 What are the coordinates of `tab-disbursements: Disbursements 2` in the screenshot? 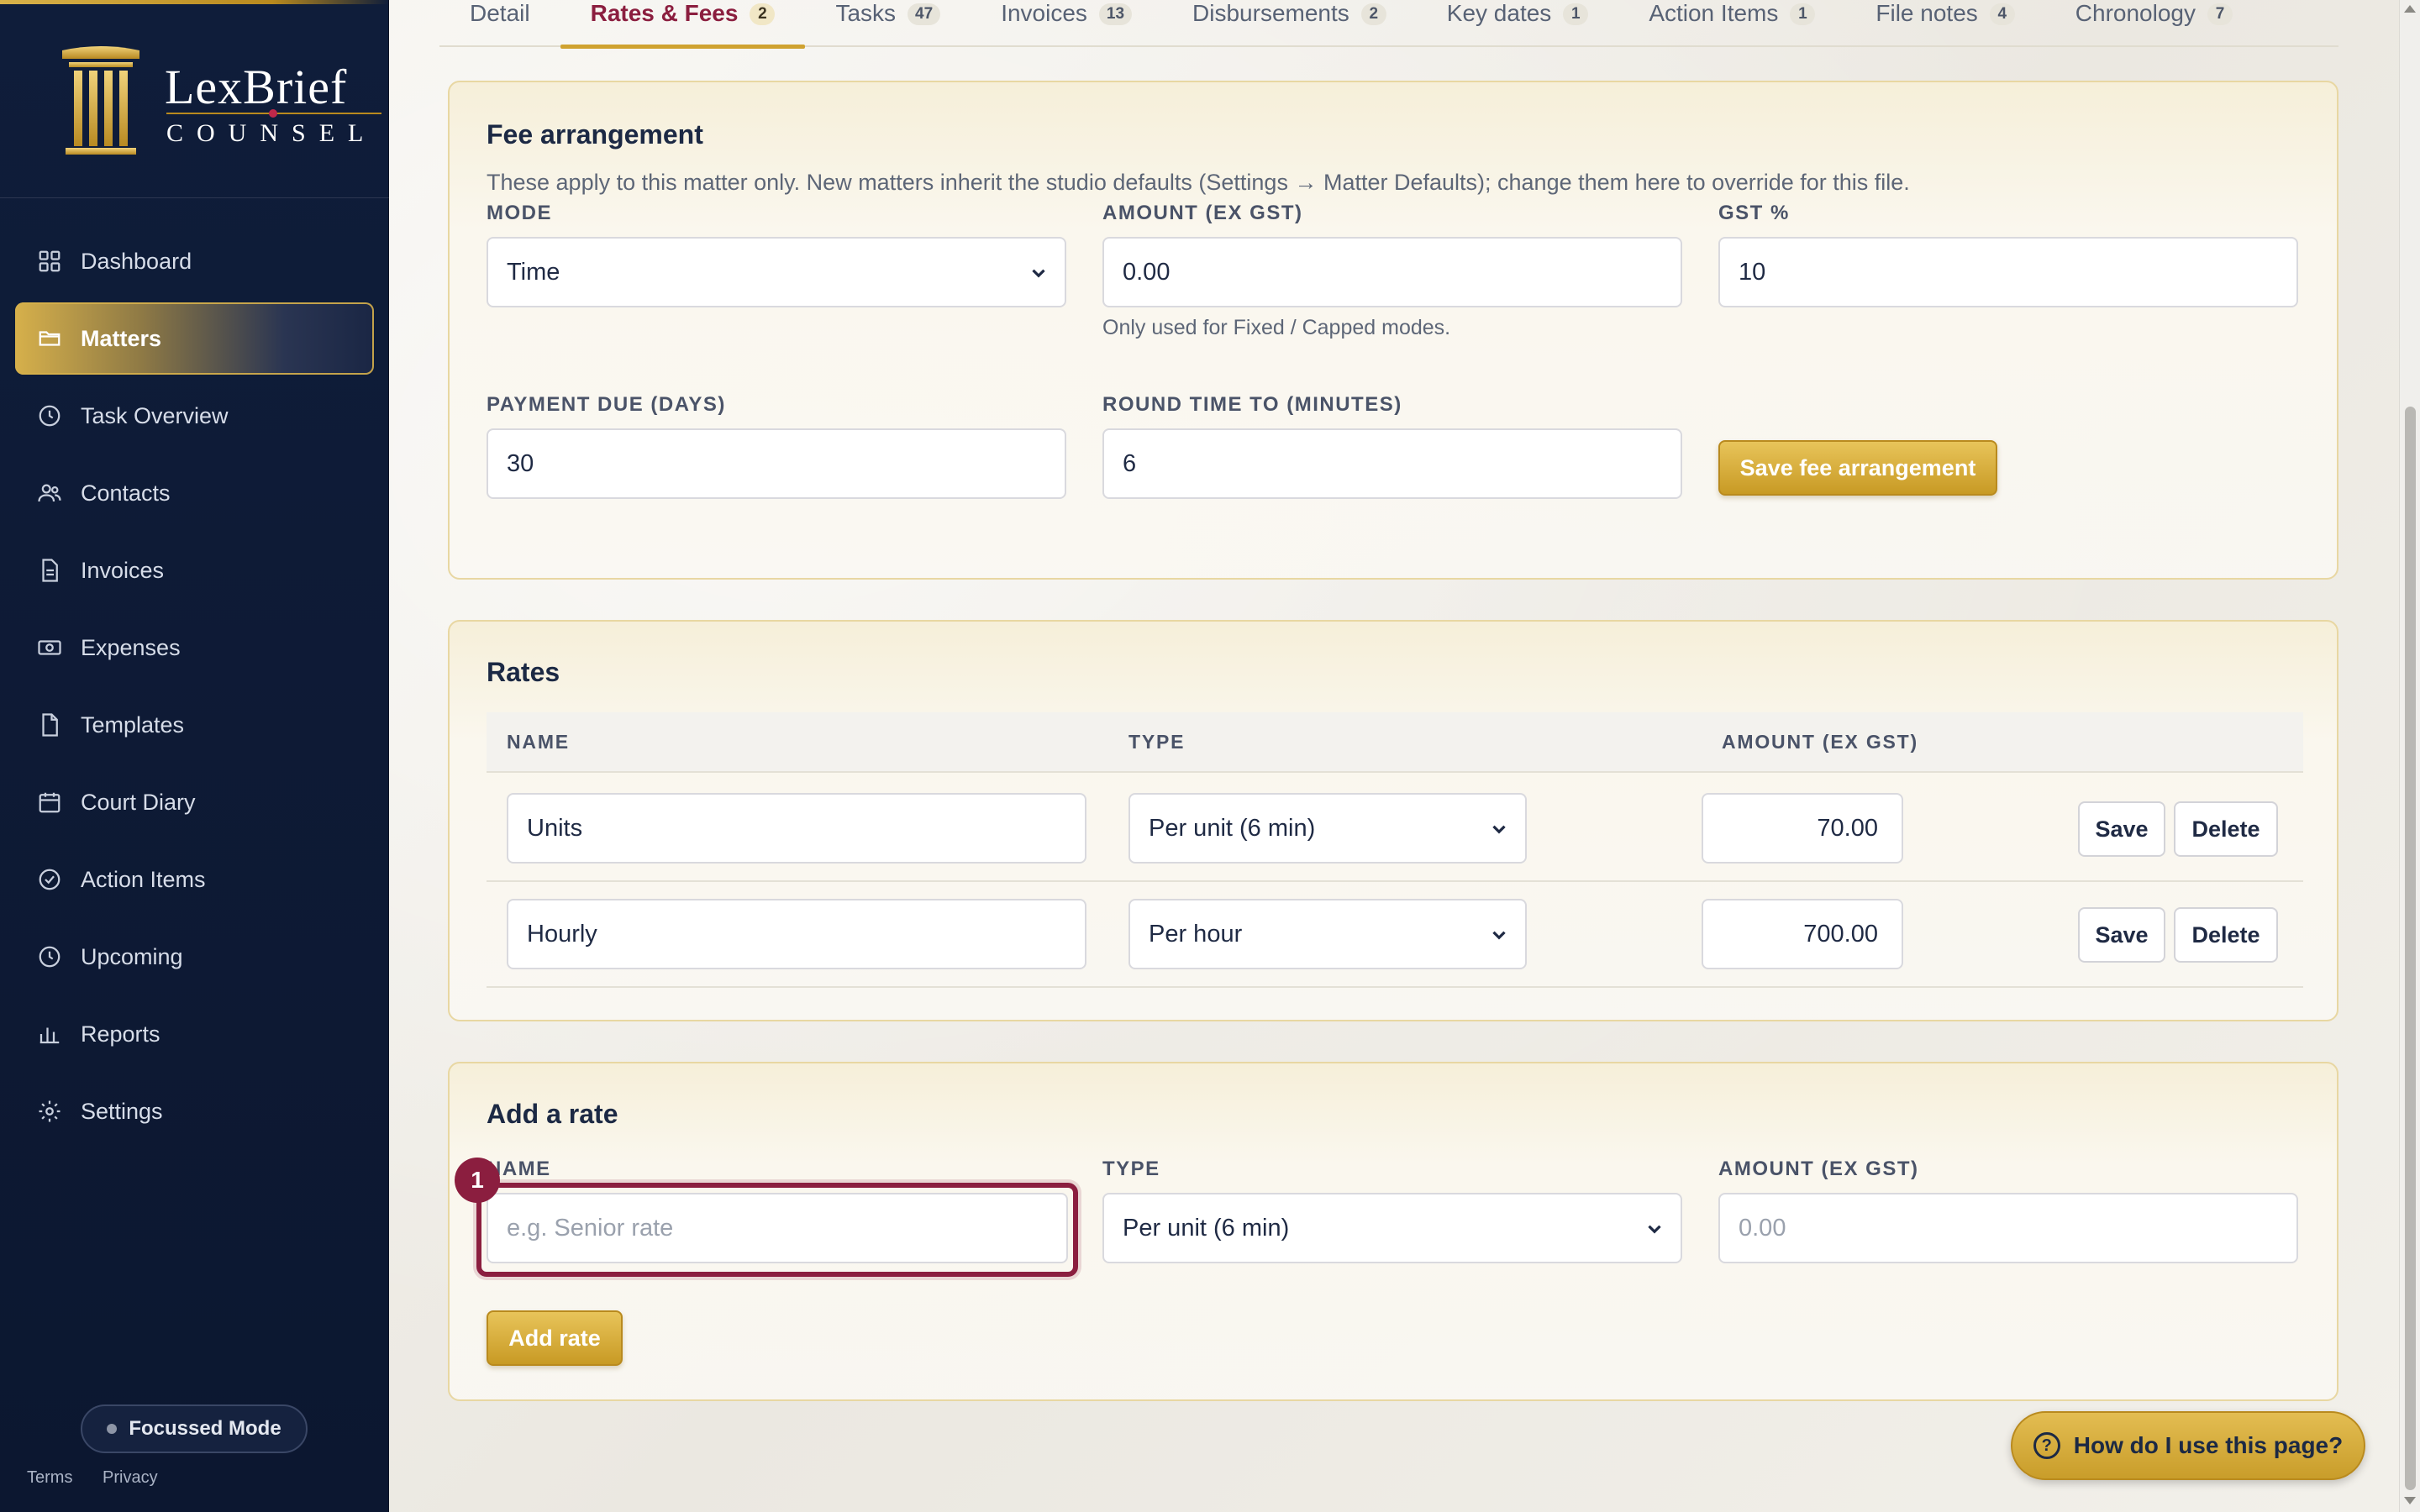 It's located at (1289, 23).